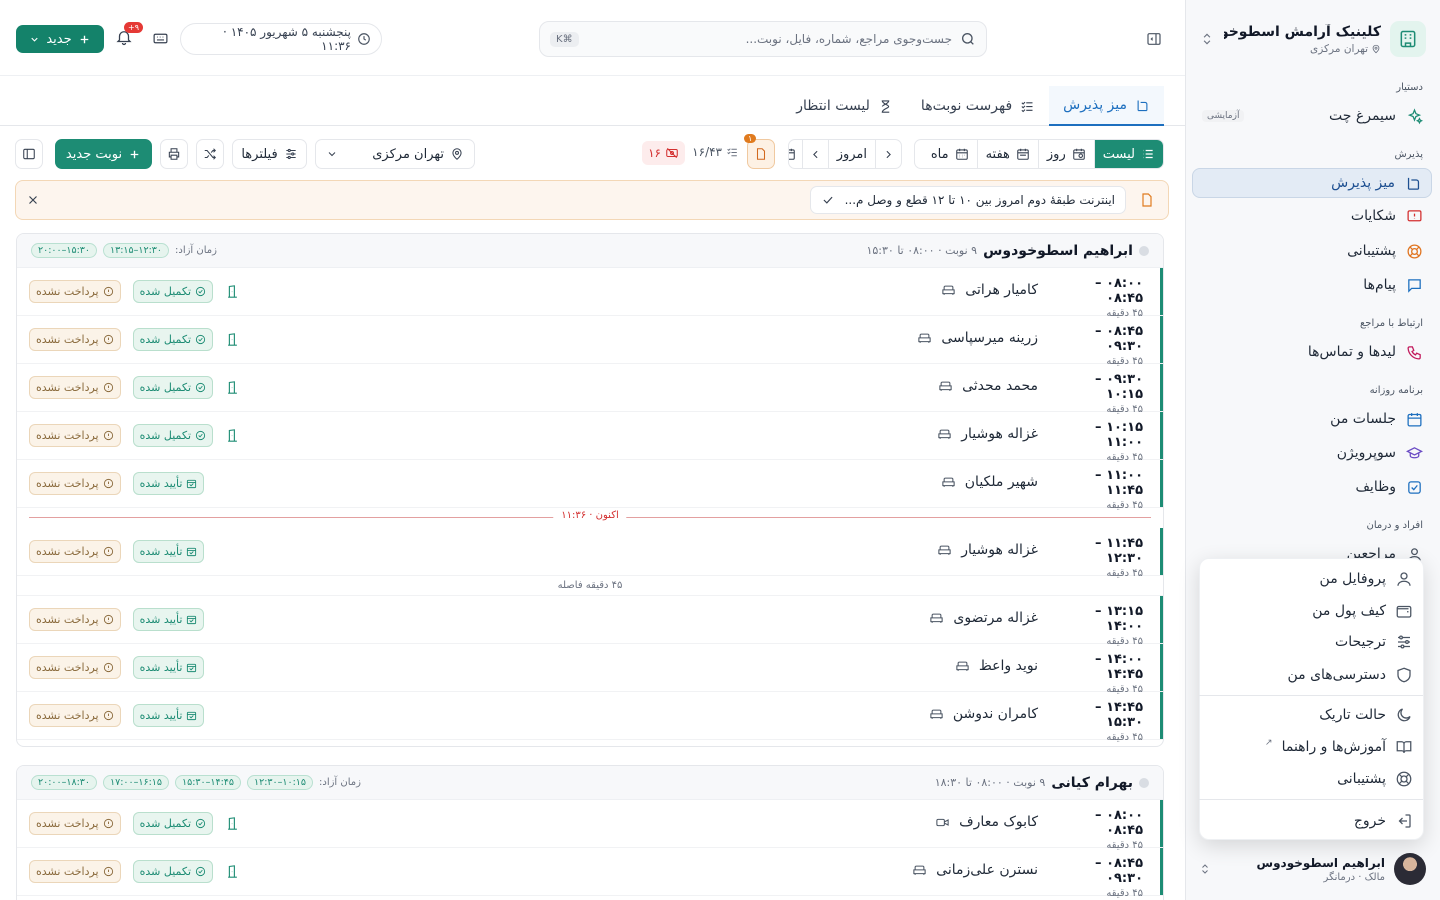 The width and height of the screenshot is (1440, 900). I want to click on view-month-button: ماه, so click(950, 154).